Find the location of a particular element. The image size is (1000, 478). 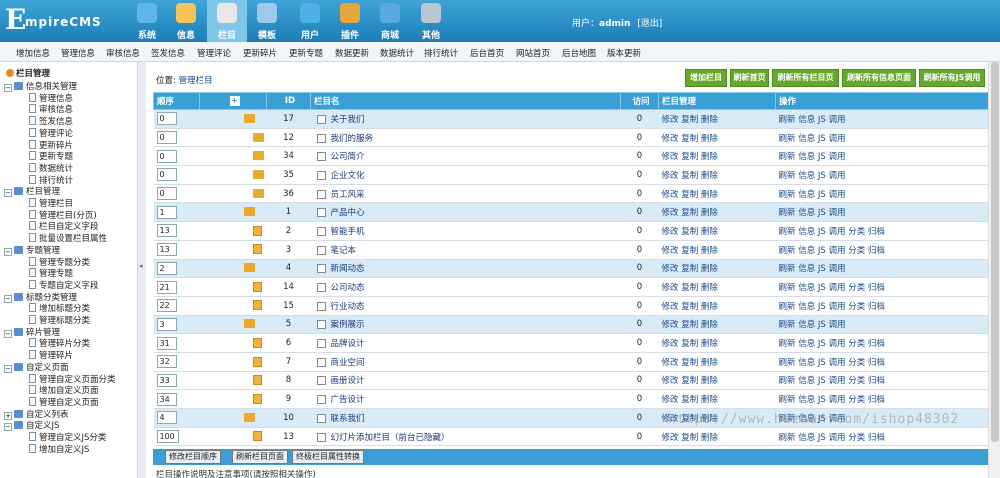

category-name-link: 品牌设计 is located at coordinates (348, 344).